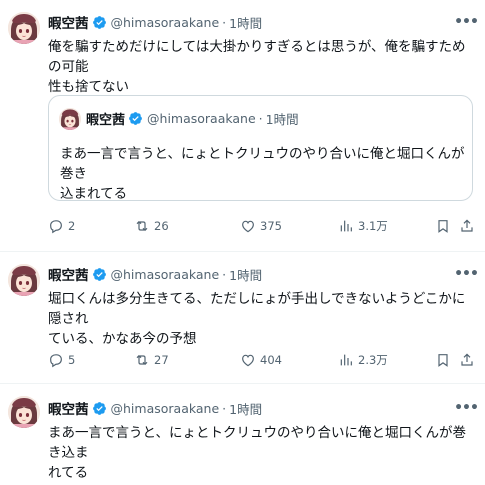 The height and width of the screenshot is (485, 485). I want to click on tweet-text-line: まあ一言で言うと、にょとトクリュウのやり合いに俺と堀口くんが巻き込ま, so click(257, 443).